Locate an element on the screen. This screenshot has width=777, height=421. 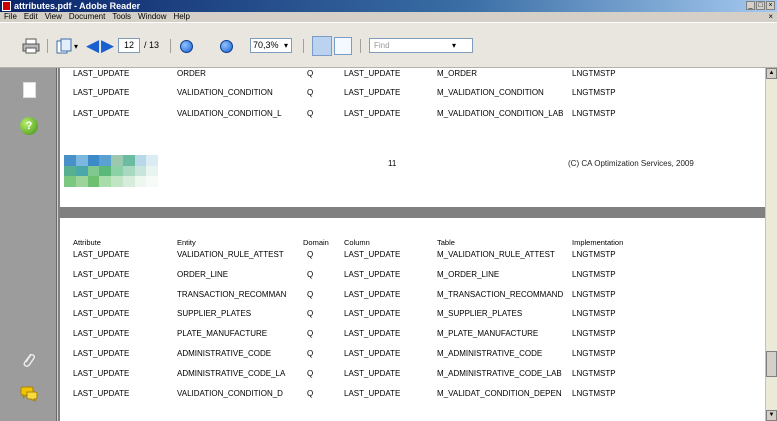
zoom-in-icon is located at coordinates (226, 46).